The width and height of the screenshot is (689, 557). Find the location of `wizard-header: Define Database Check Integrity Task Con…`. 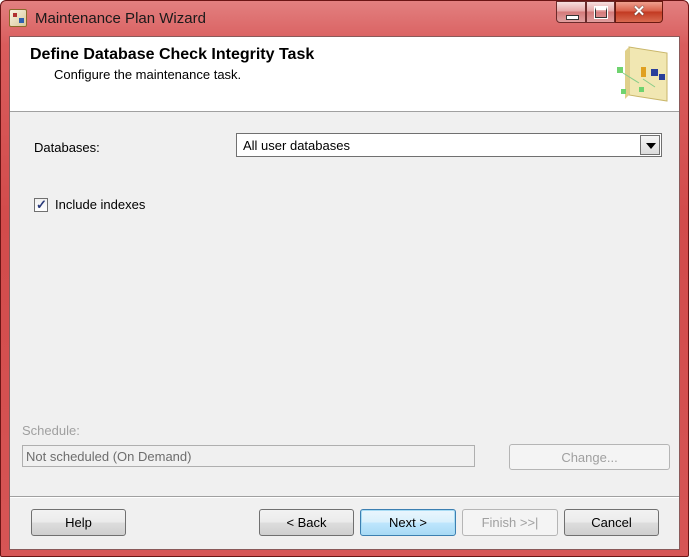

wizard-header: Define Database Check Integrity Task Con… is located at coordinates (344, 74).